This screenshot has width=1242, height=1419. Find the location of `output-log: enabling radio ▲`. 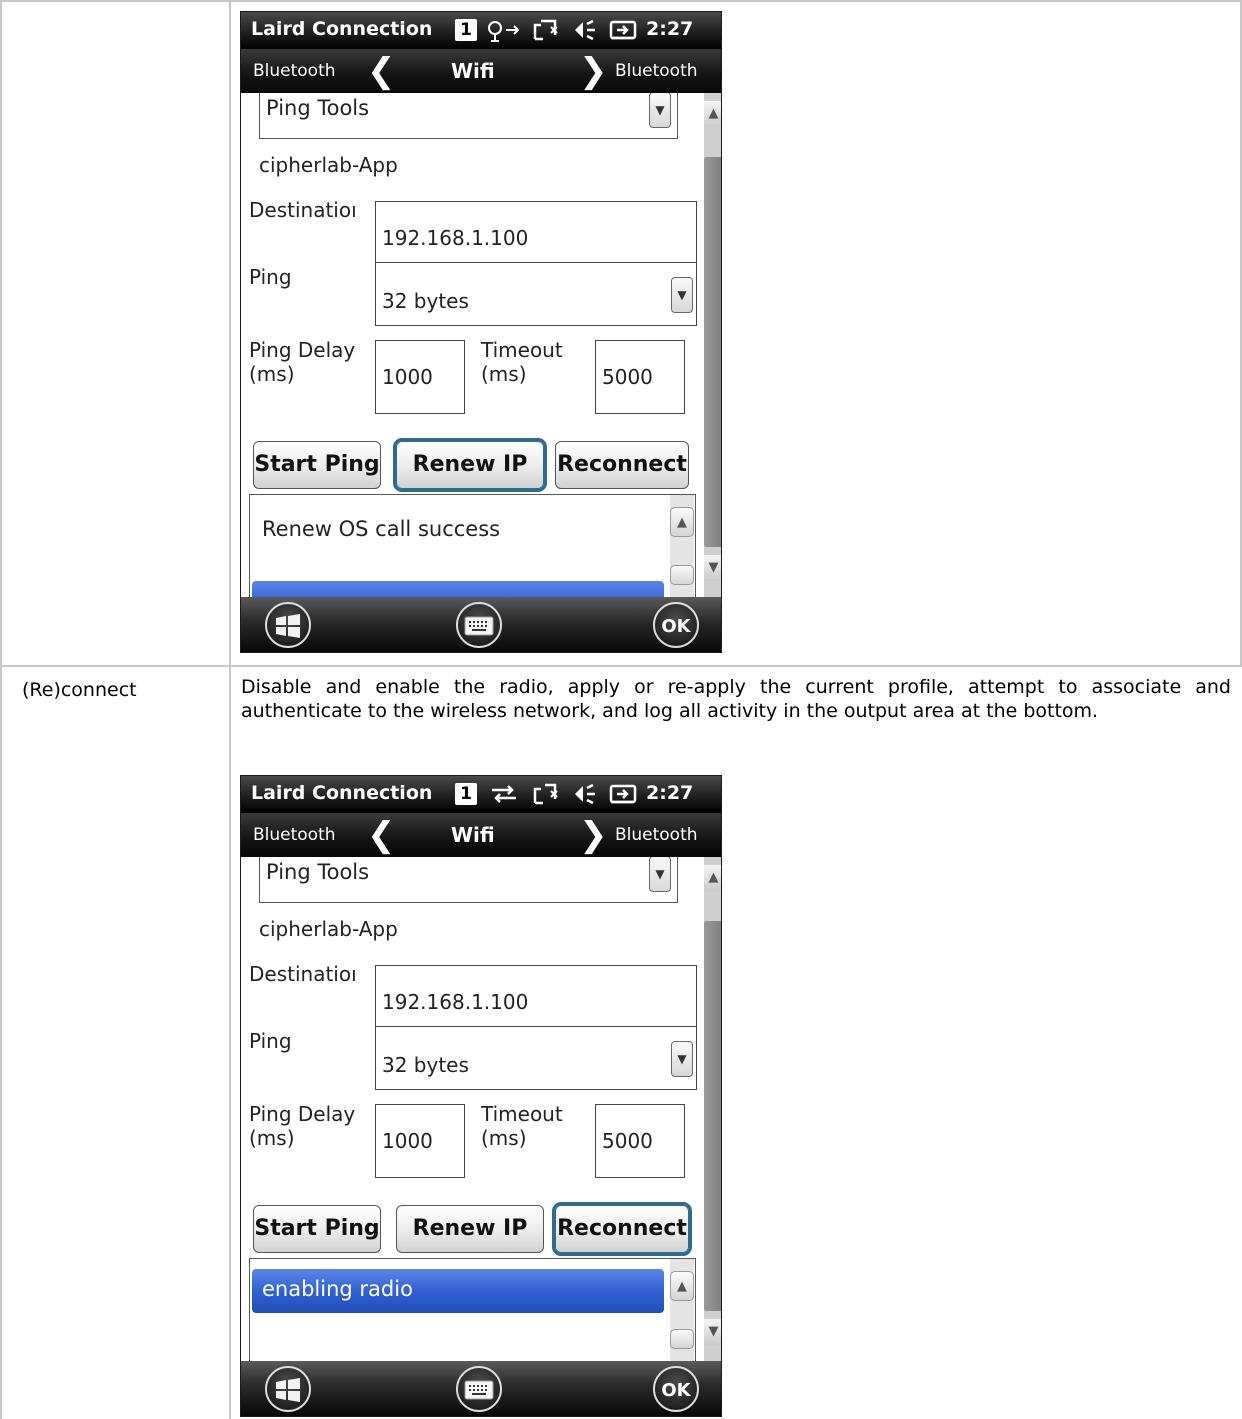

output-log: enabling radio ▲ is located at coordinates (472, 1310).